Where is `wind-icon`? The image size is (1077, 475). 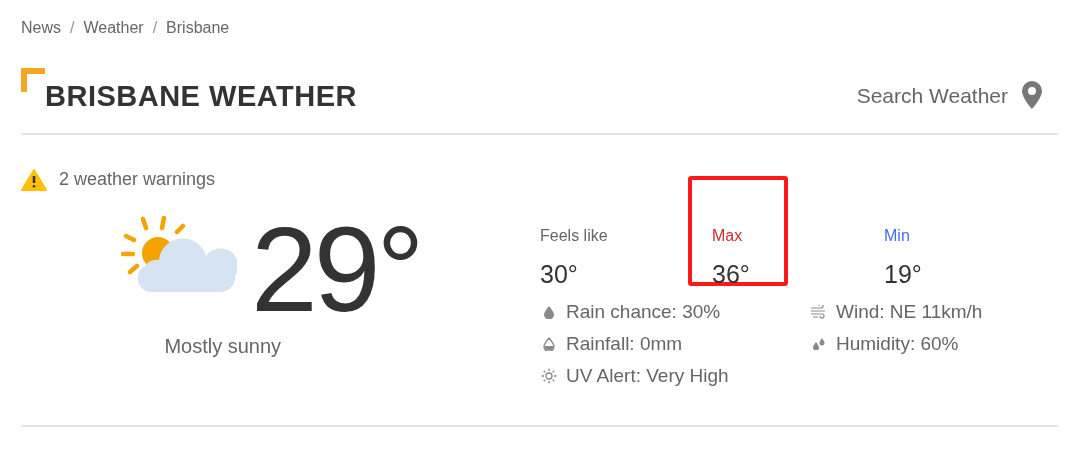
wind-icon is located at coordinates (819, 312).